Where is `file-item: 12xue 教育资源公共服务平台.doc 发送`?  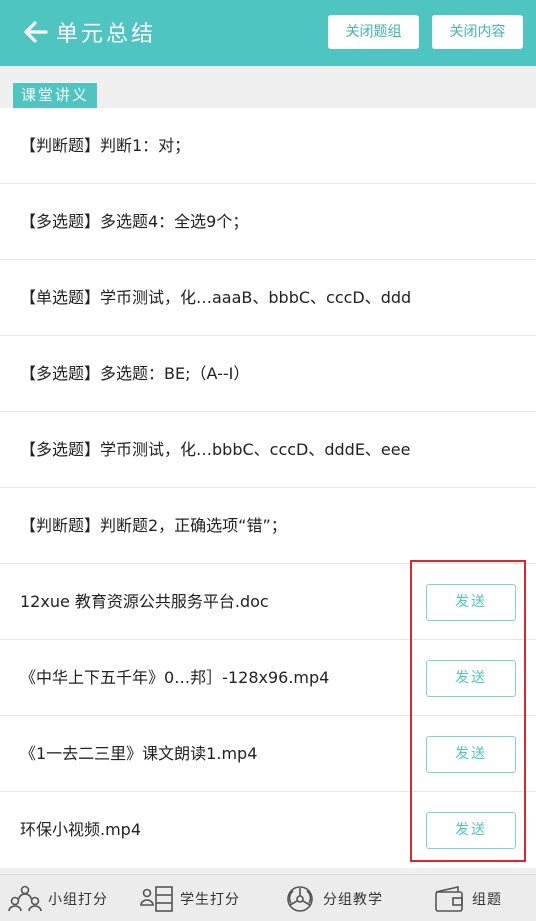 file-item: 12xue 教育资源公共服务平台.doc 发送 is located at coordinates (268, 602).